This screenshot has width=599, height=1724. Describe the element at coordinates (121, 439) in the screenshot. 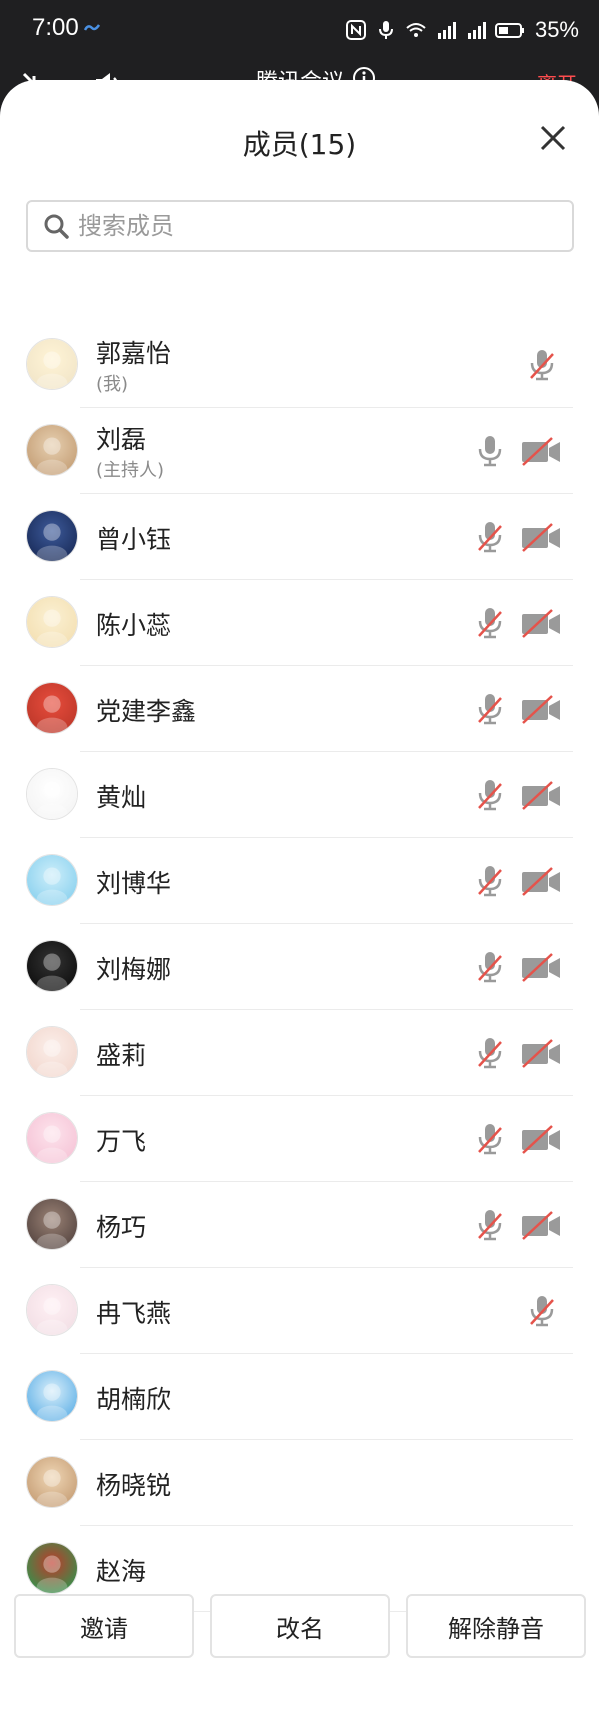

I see `member-name: 刘磊` at that location.